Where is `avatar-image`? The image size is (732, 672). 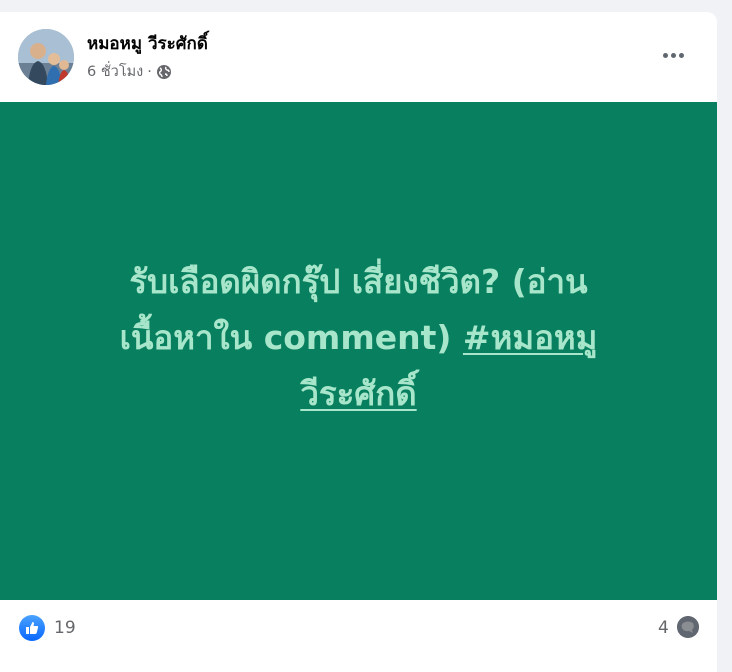
avatar-image is located at coordinates (46, 57).